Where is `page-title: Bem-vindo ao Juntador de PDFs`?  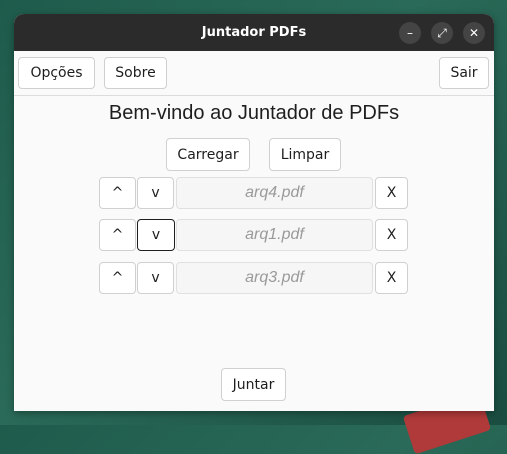
page-title: Bem-vindo ao Juntador de PDFs is located at coordinates (254, 113).